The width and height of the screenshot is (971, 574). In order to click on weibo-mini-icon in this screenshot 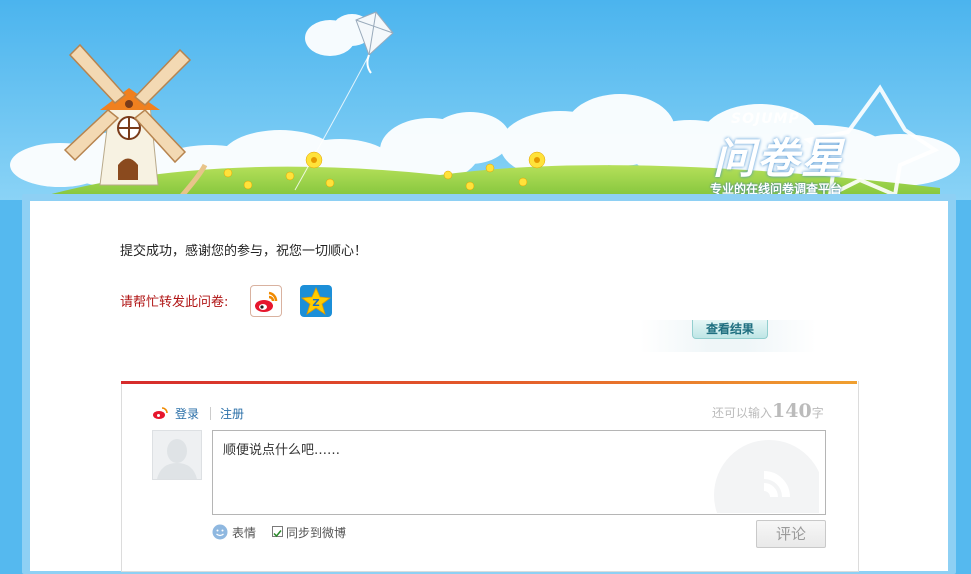, I will do `click(160, 413)`.